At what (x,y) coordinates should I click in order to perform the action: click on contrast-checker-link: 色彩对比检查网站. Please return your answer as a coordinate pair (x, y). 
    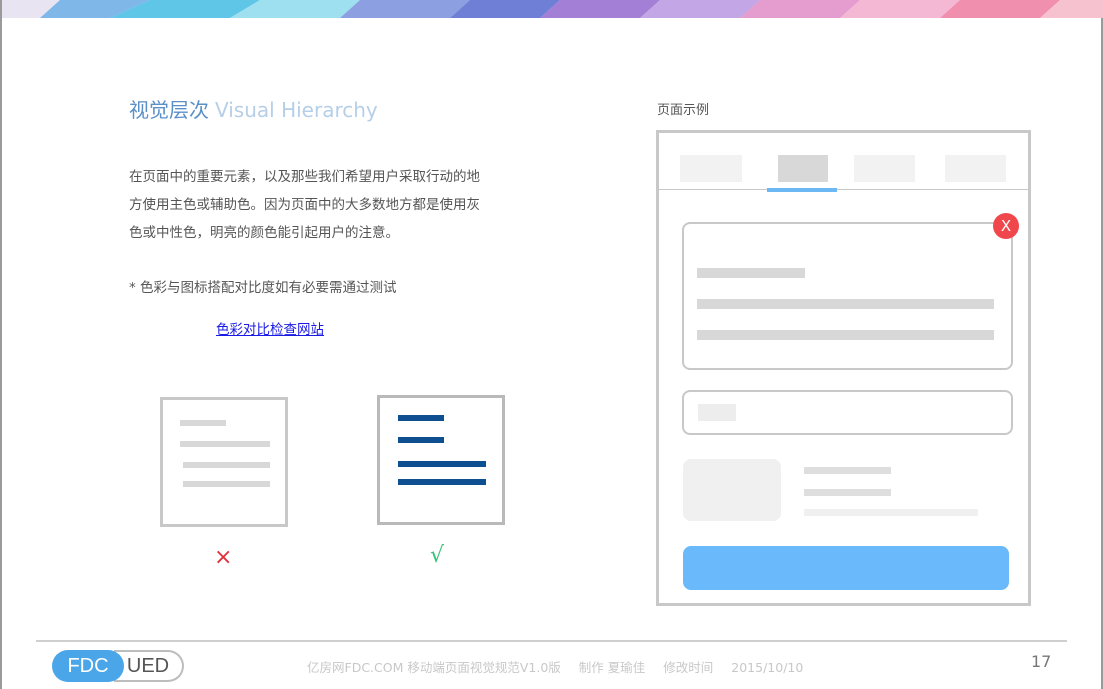
    Looking at the image, I should click on (270, 328).